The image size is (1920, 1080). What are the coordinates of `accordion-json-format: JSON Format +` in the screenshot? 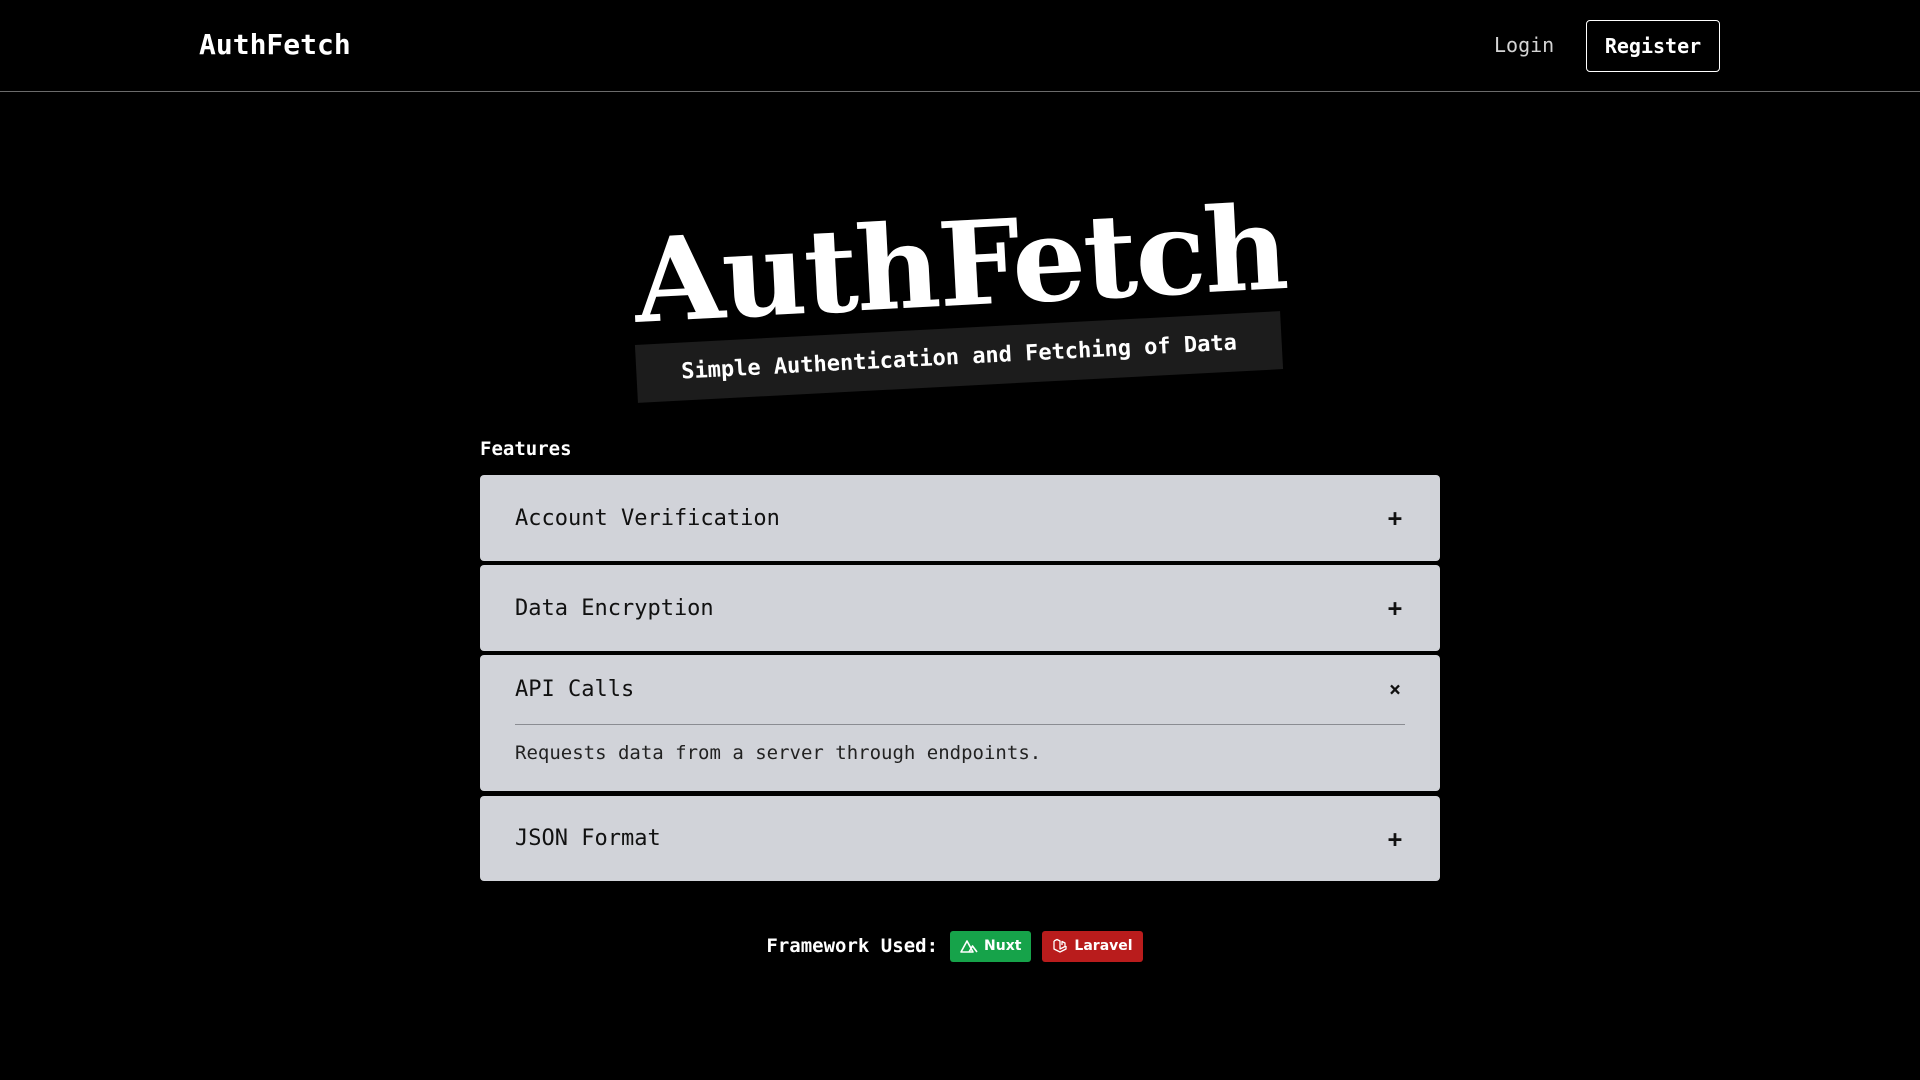 It's located at (960, 838).